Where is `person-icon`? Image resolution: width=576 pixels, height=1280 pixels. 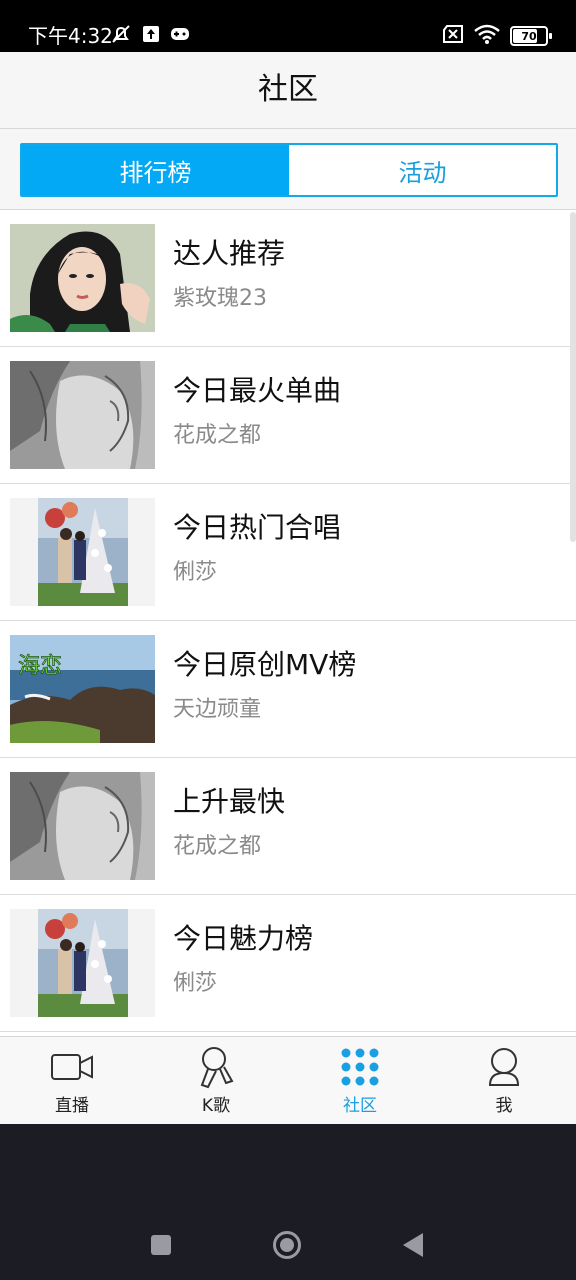
person-icon is located at coordinates (504, 1067).